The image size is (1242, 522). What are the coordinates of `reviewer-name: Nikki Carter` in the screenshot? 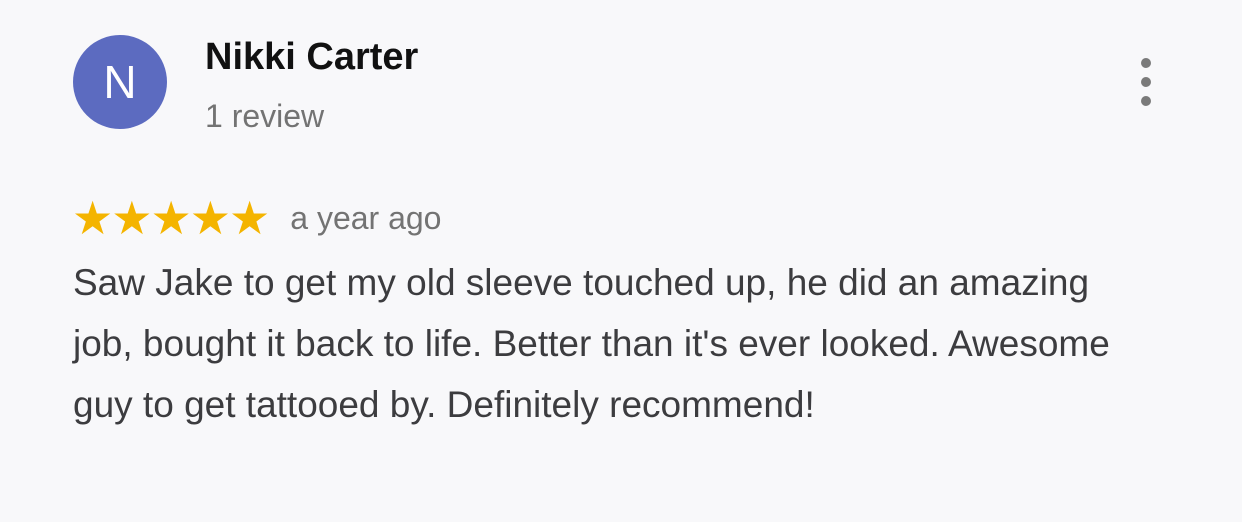 It's located at (311, 57).